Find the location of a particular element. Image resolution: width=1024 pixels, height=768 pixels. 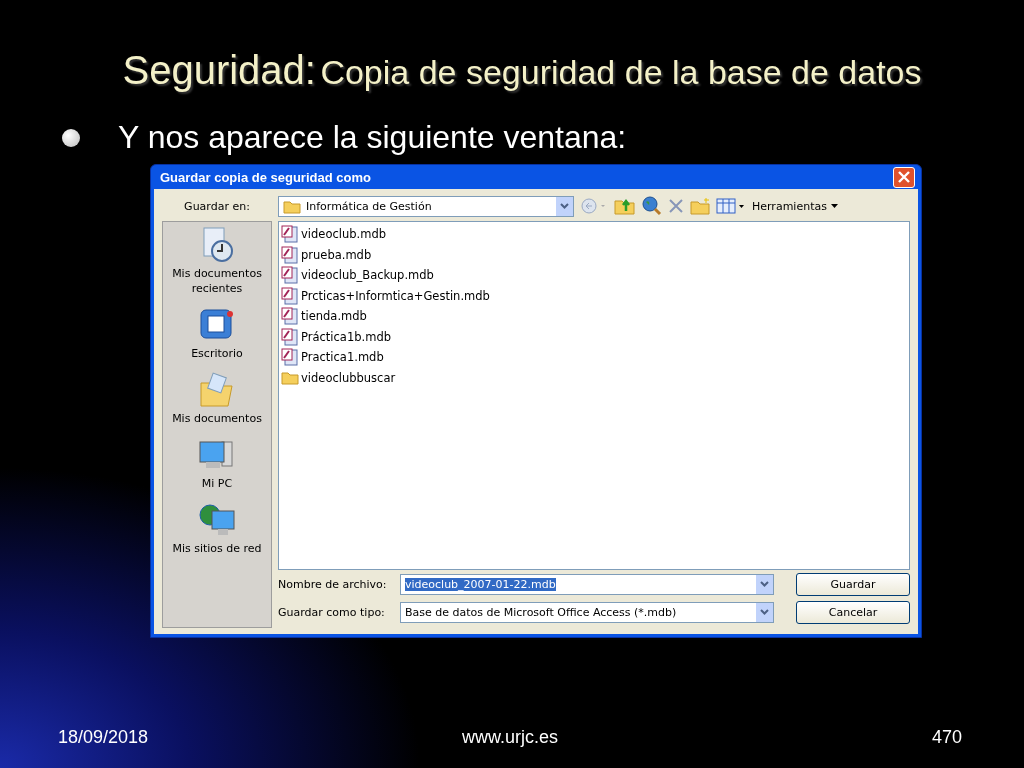

save-button: Guardar is located at coordinates (853, 584).